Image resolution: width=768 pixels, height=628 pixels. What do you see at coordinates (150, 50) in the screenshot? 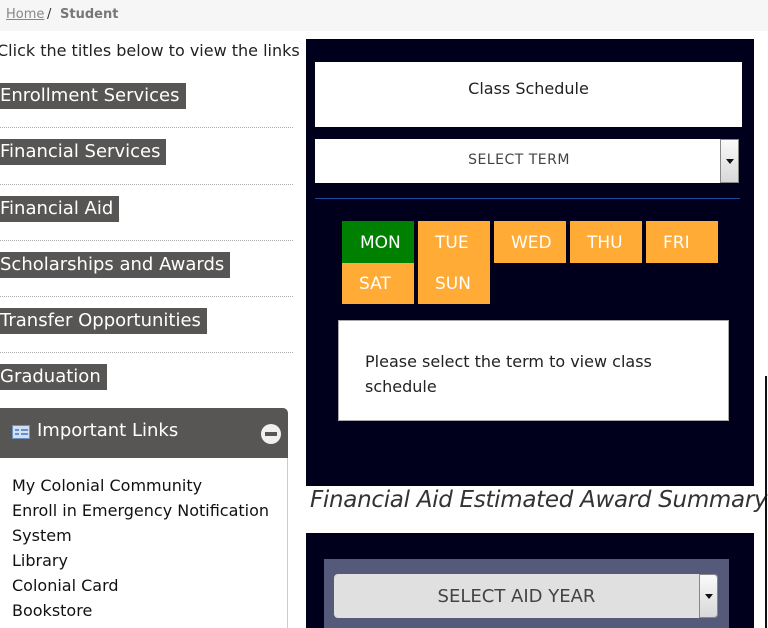
I see `sidebar-instructions: Click the titles below to view the links` at bounding box center [150, 50].